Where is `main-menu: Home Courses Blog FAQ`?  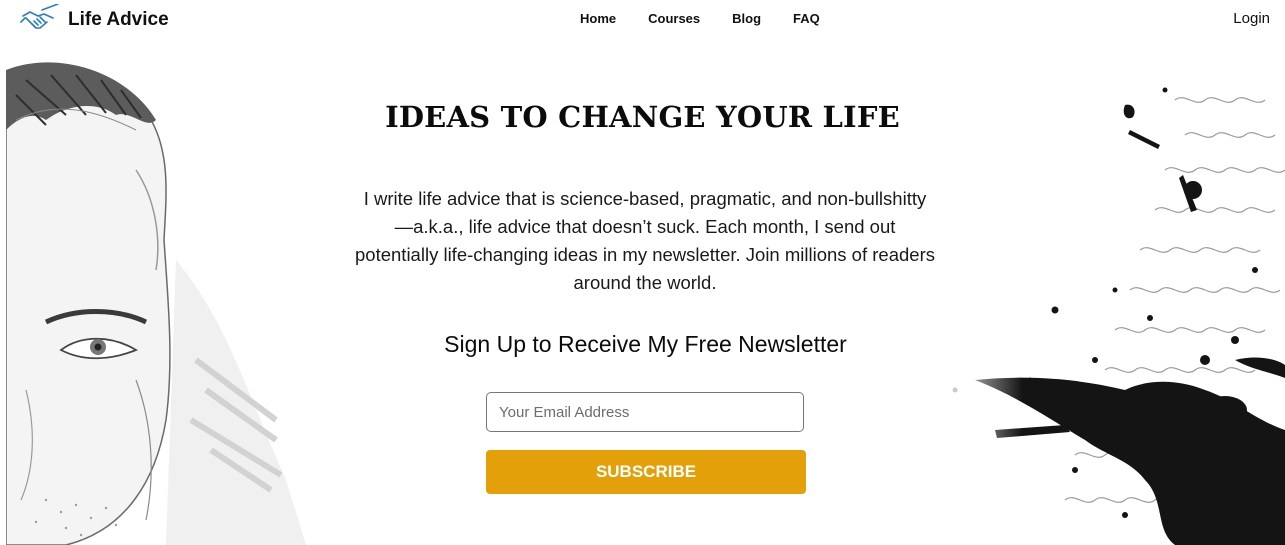 main-menu: Home Courses Blog FAQ is located at coordinates (700, 18).